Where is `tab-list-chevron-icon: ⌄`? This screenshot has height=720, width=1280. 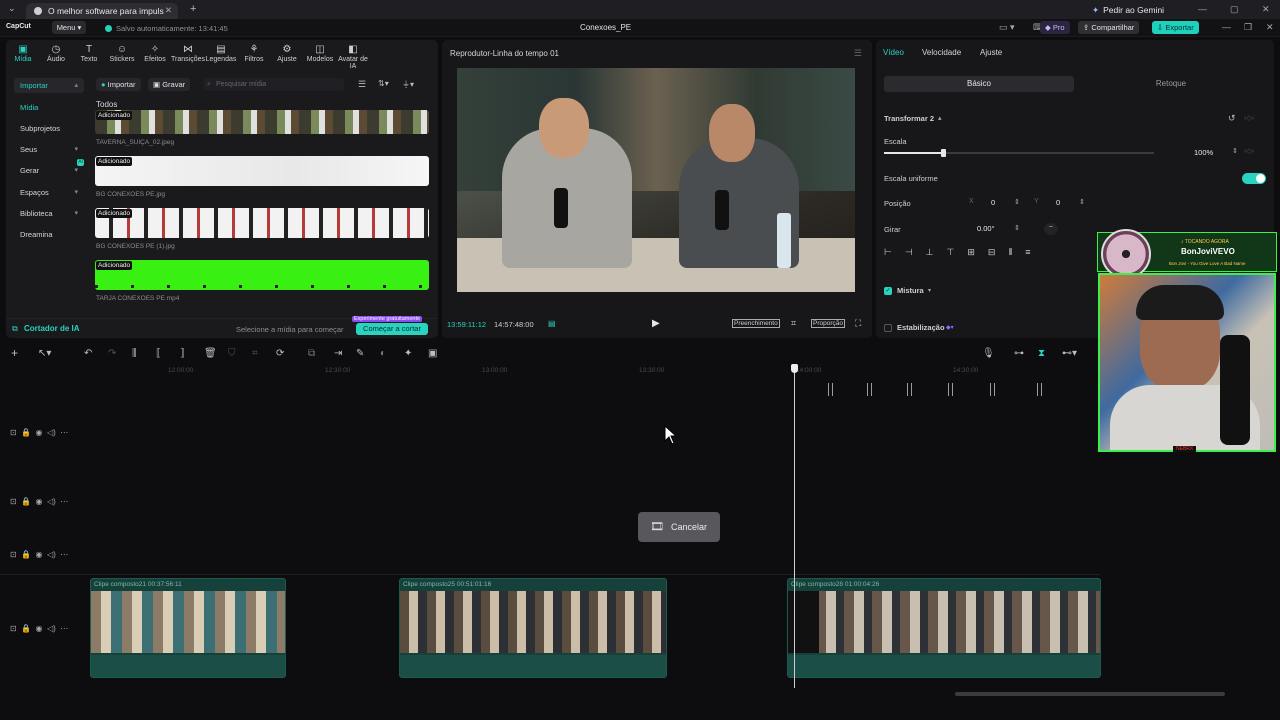
tab-list-chevron-icon: ⌄ is located at coordinates (12, 8).